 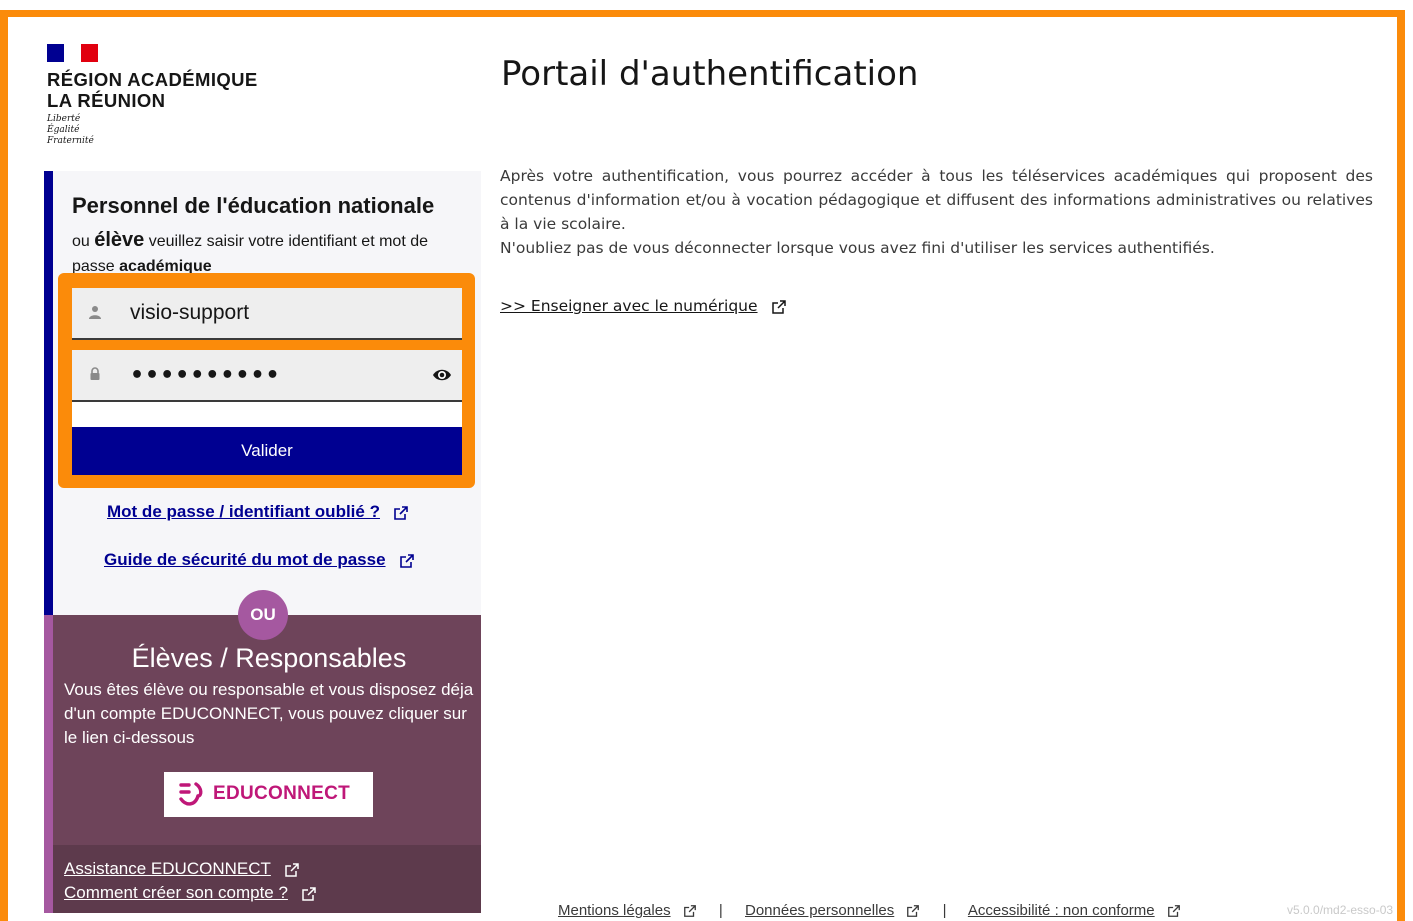 I want to click on region-name: RÉGION ACADÉMIQUE LA RÉUNION, so click(x=152, y=90).